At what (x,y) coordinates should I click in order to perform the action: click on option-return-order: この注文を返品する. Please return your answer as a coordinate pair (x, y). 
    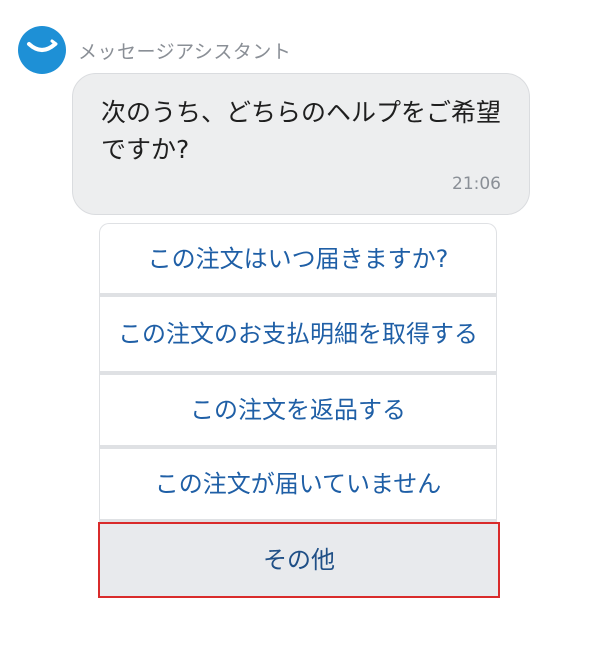
    Looking at the image, I should click on (298, 411).